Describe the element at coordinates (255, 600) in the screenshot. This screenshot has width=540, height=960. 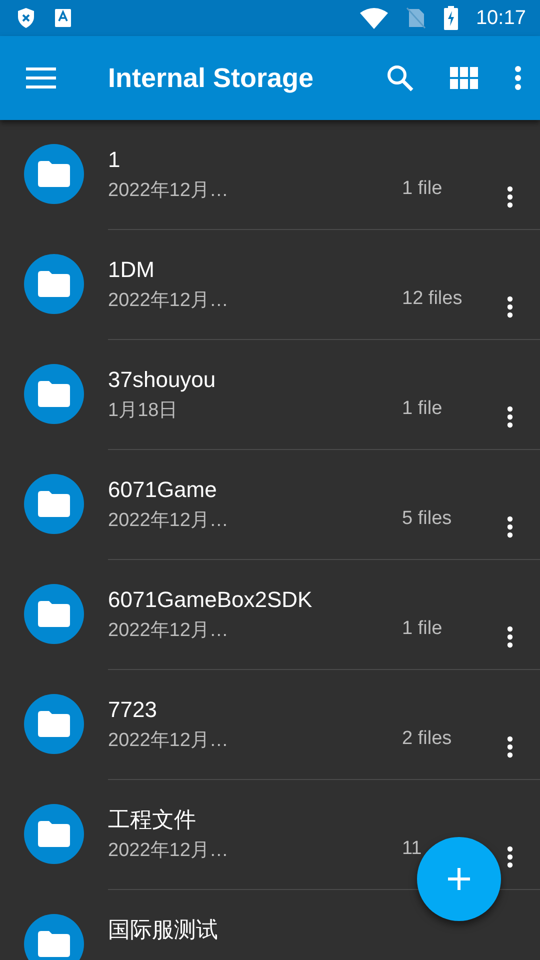
I see `folder-name: 6071GameBox2SDK` at that location.